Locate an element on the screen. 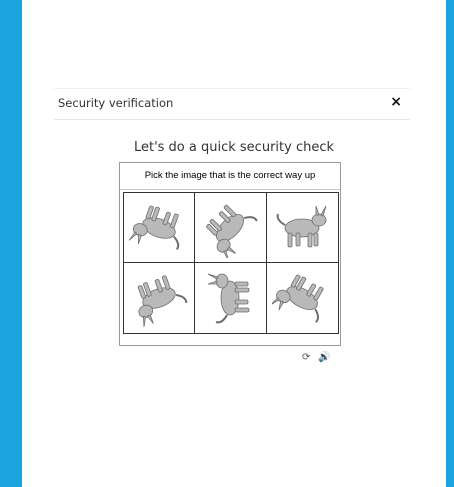  refresh-icon: ⟳ is located at coordinates (306, 357).